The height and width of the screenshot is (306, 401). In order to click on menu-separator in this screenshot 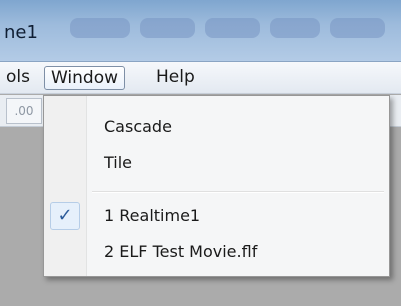, I will do `click(238, 192)`.